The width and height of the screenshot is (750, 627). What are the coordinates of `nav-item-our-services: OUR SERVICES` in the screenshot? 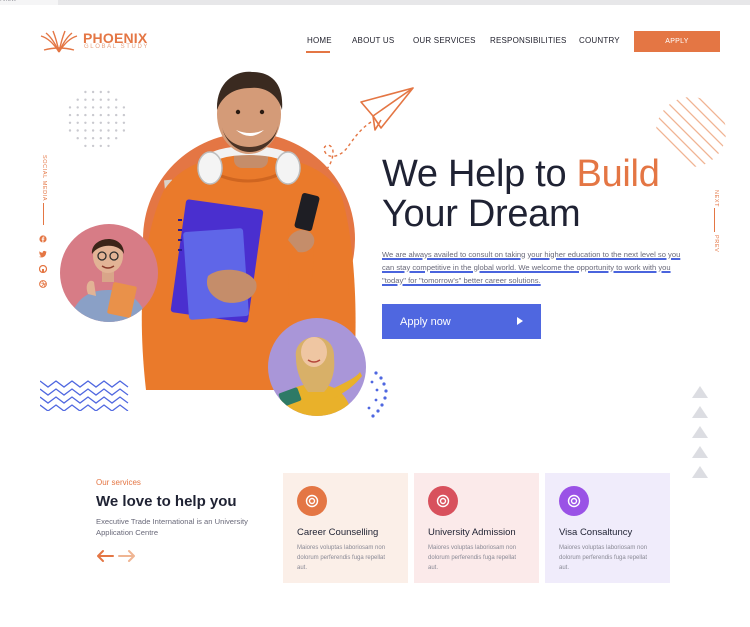 It's located at (444, 40).